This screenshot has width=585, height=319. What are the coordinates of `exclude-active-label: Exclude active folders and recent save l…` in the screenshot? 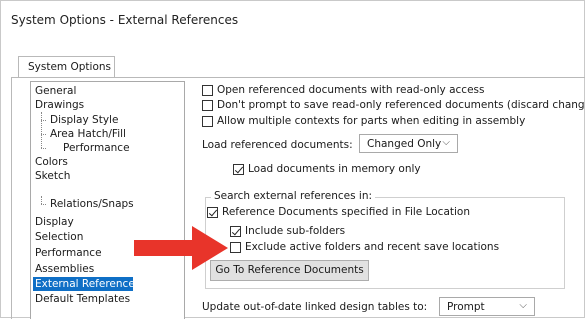 It's located at (372, 247).